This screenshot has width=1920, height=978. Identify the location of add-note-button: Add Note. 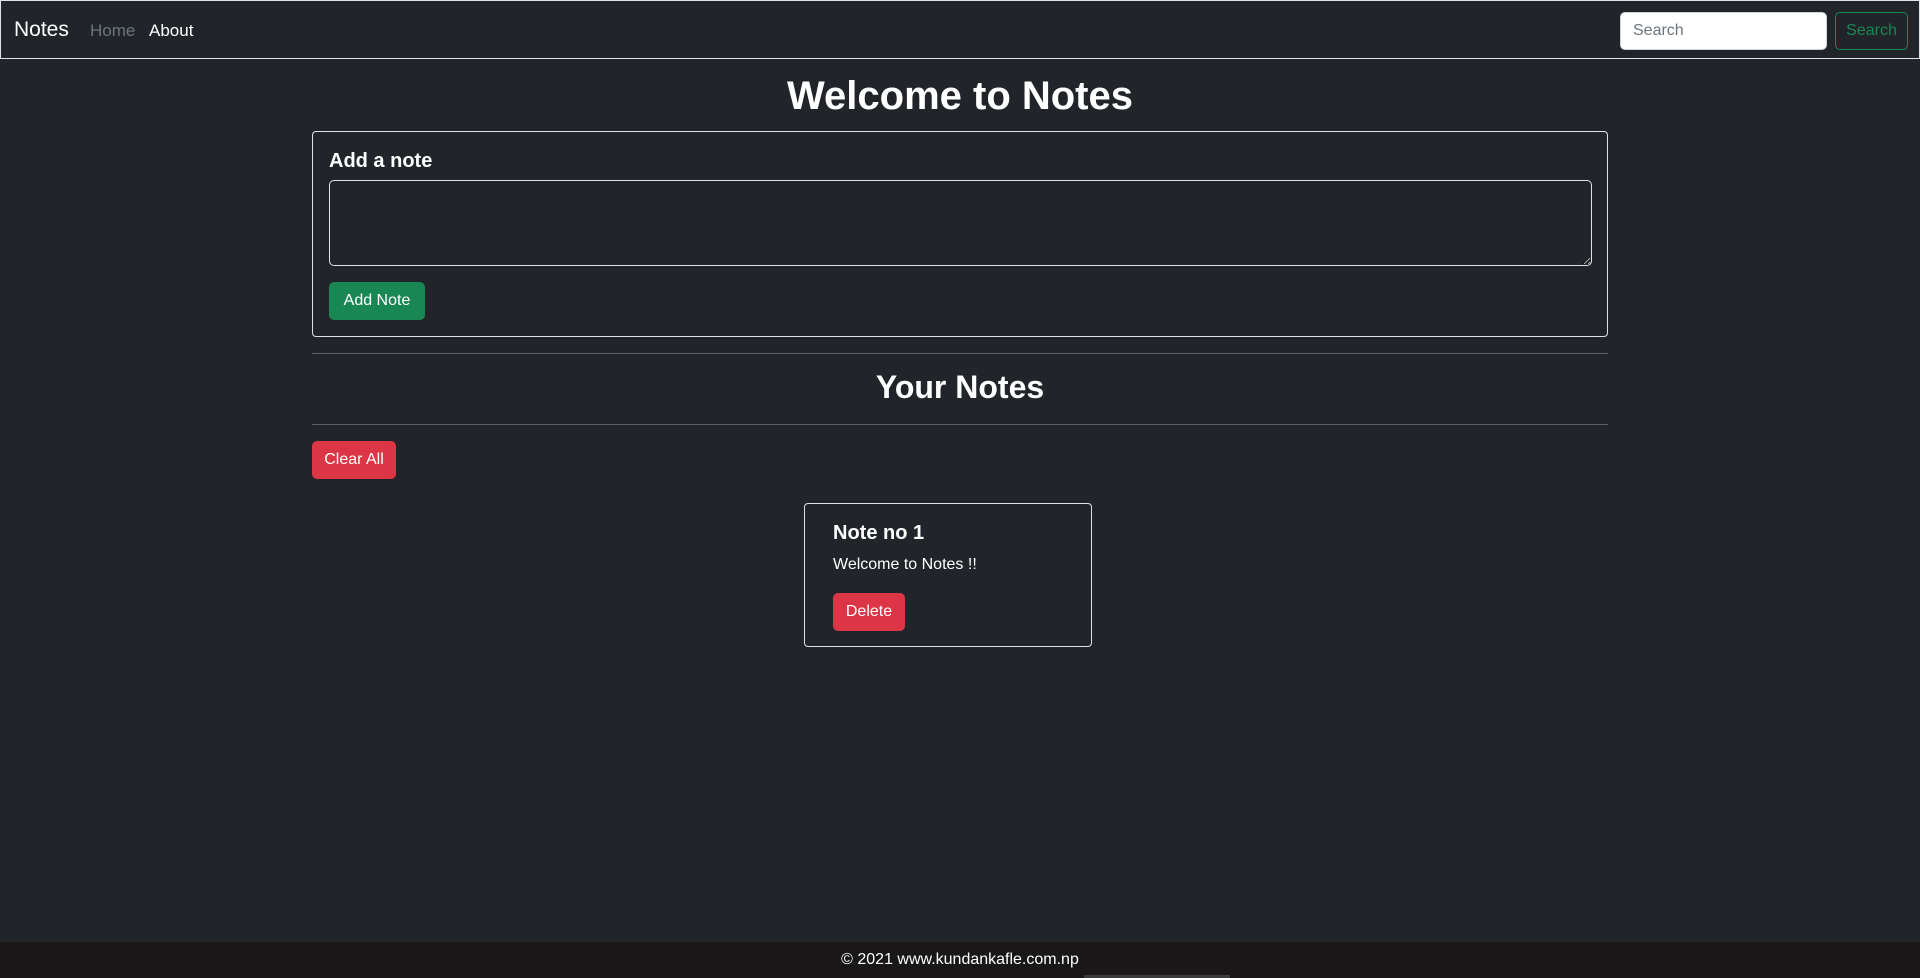
(377, 301).